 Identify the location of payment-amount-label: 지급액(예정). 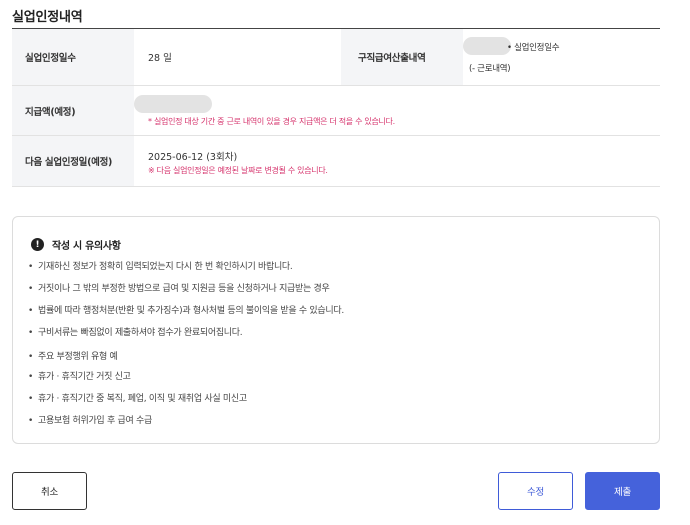
(73, 110).